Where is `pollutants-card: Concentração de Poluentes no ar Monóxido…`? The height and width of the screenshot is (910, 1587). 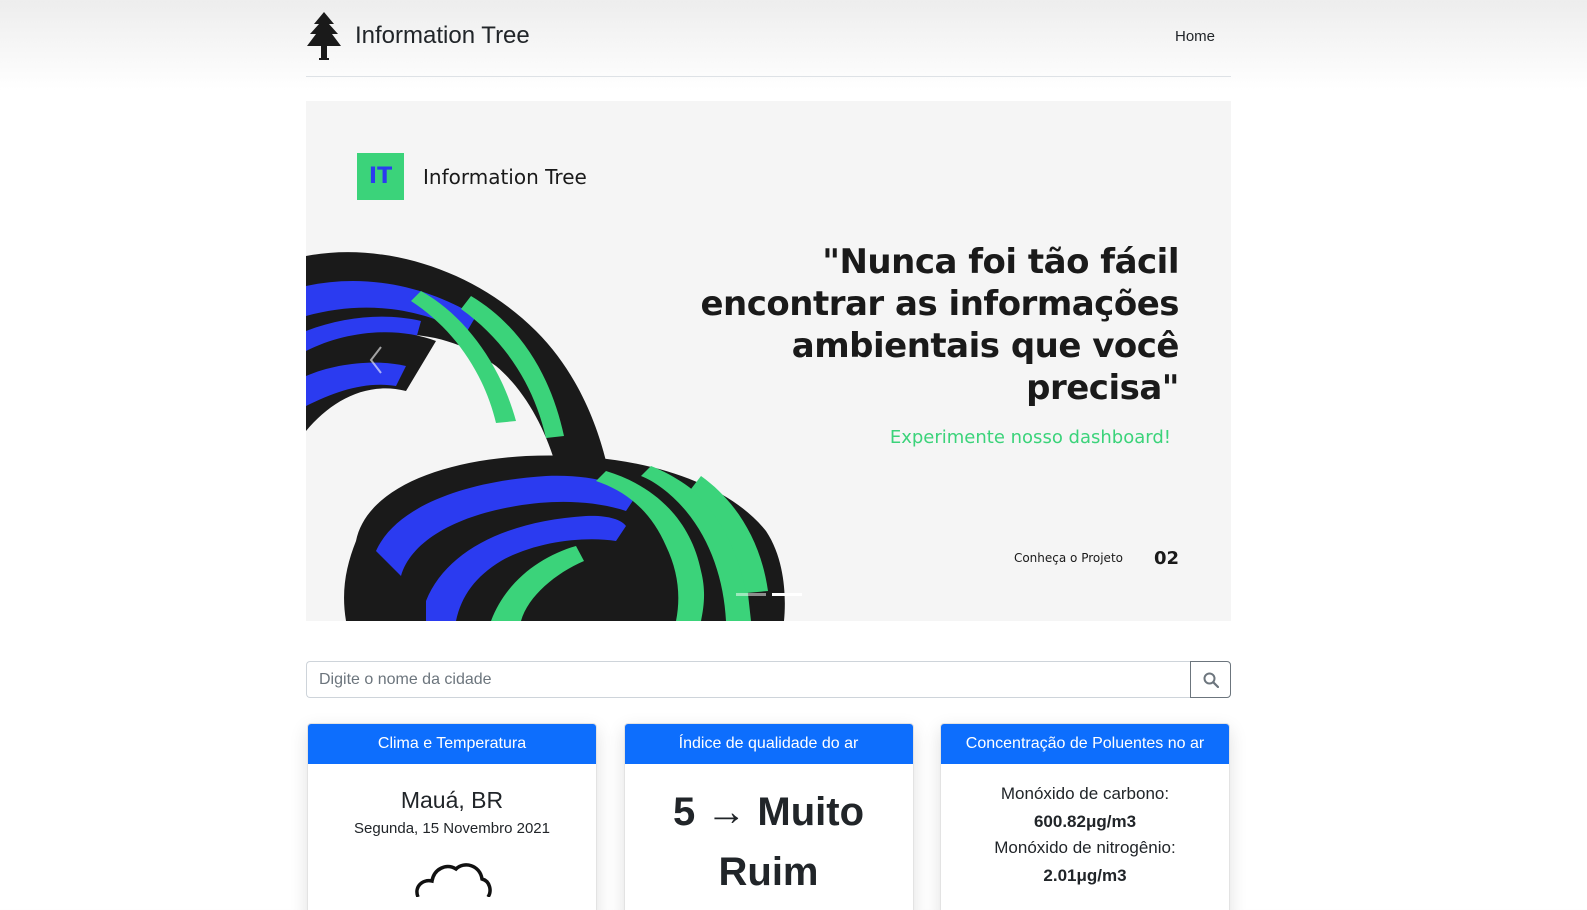 pollutants-card: Concentração de Poluentes no ar Monóxido… is located at coordinates (1085, 816).